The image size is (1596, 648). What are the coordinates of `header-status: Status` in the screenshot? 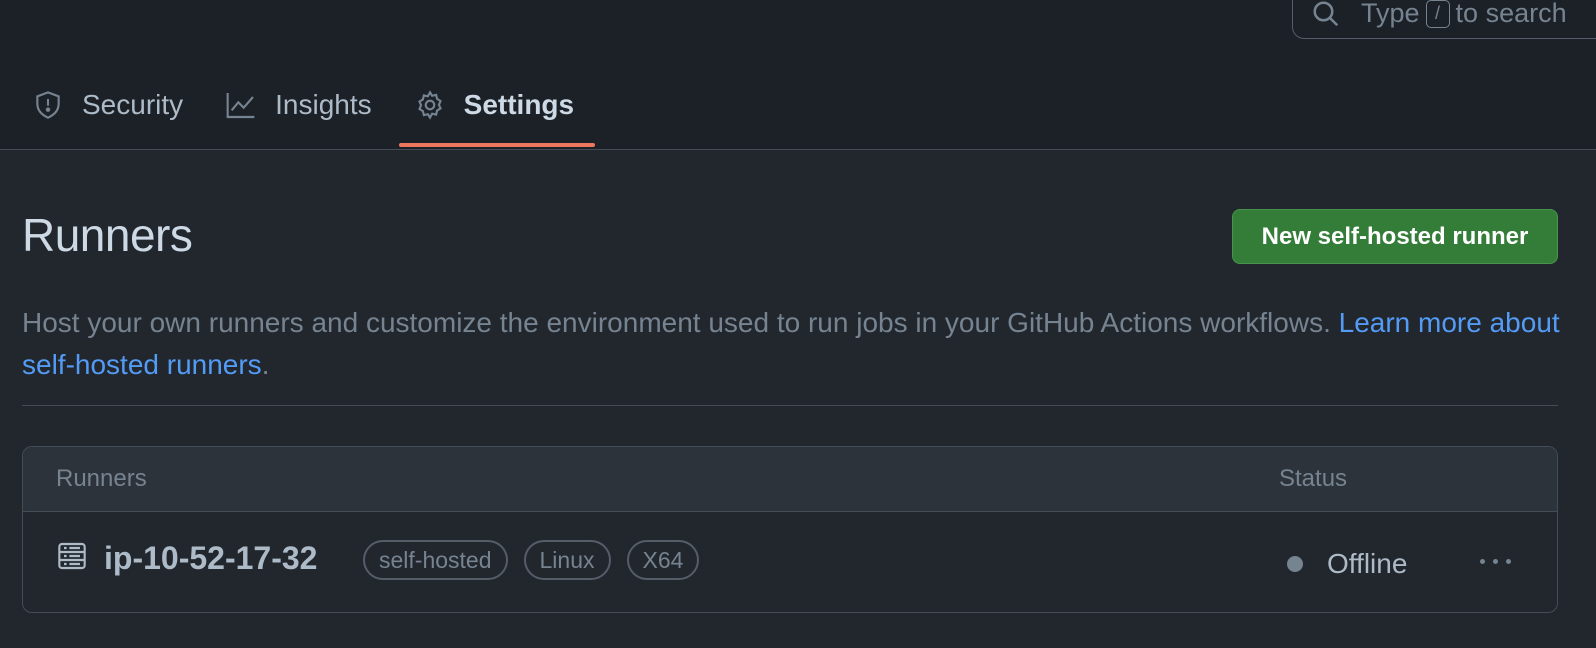 It's located at (1313, 478).